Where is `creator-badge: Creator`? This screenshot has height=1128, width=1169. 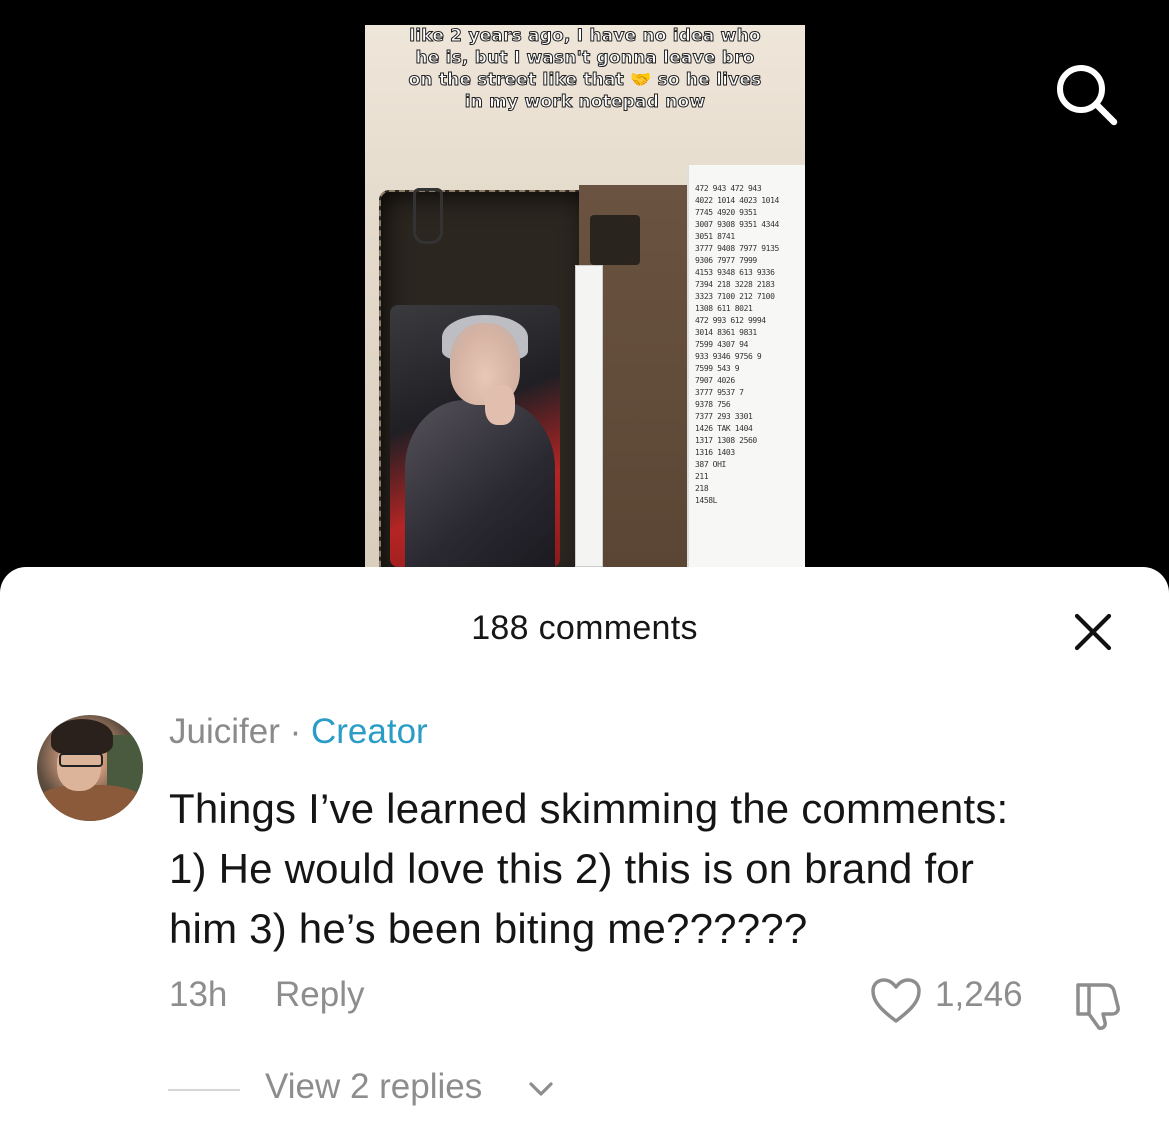 creator-badge: Creator is located at coordinates (369, 731).